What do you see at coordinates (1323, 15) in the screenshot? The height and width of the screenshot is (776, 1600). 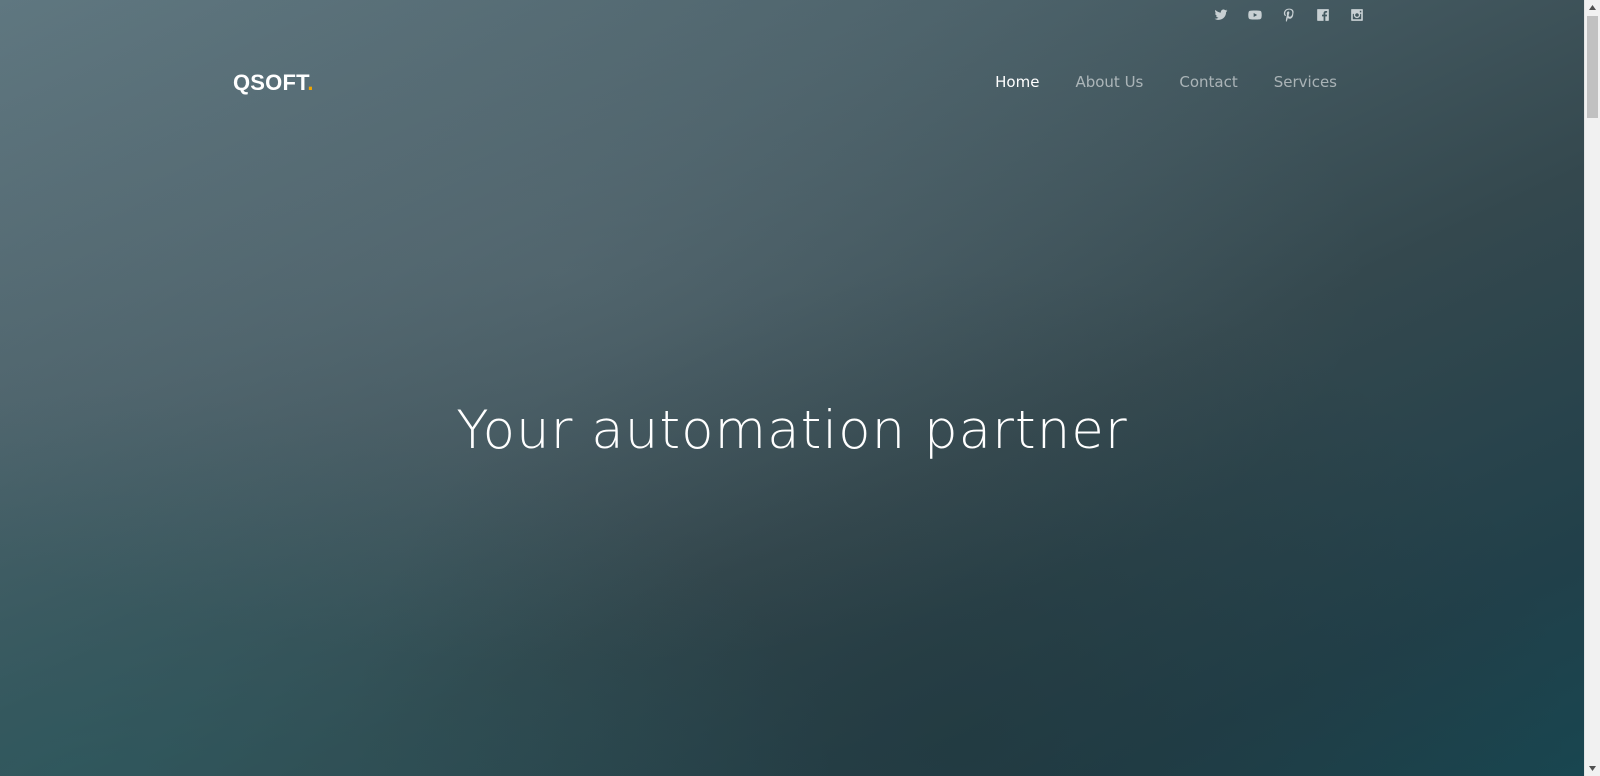 I see `facebook-icon` at bounding box center [1323, 15].